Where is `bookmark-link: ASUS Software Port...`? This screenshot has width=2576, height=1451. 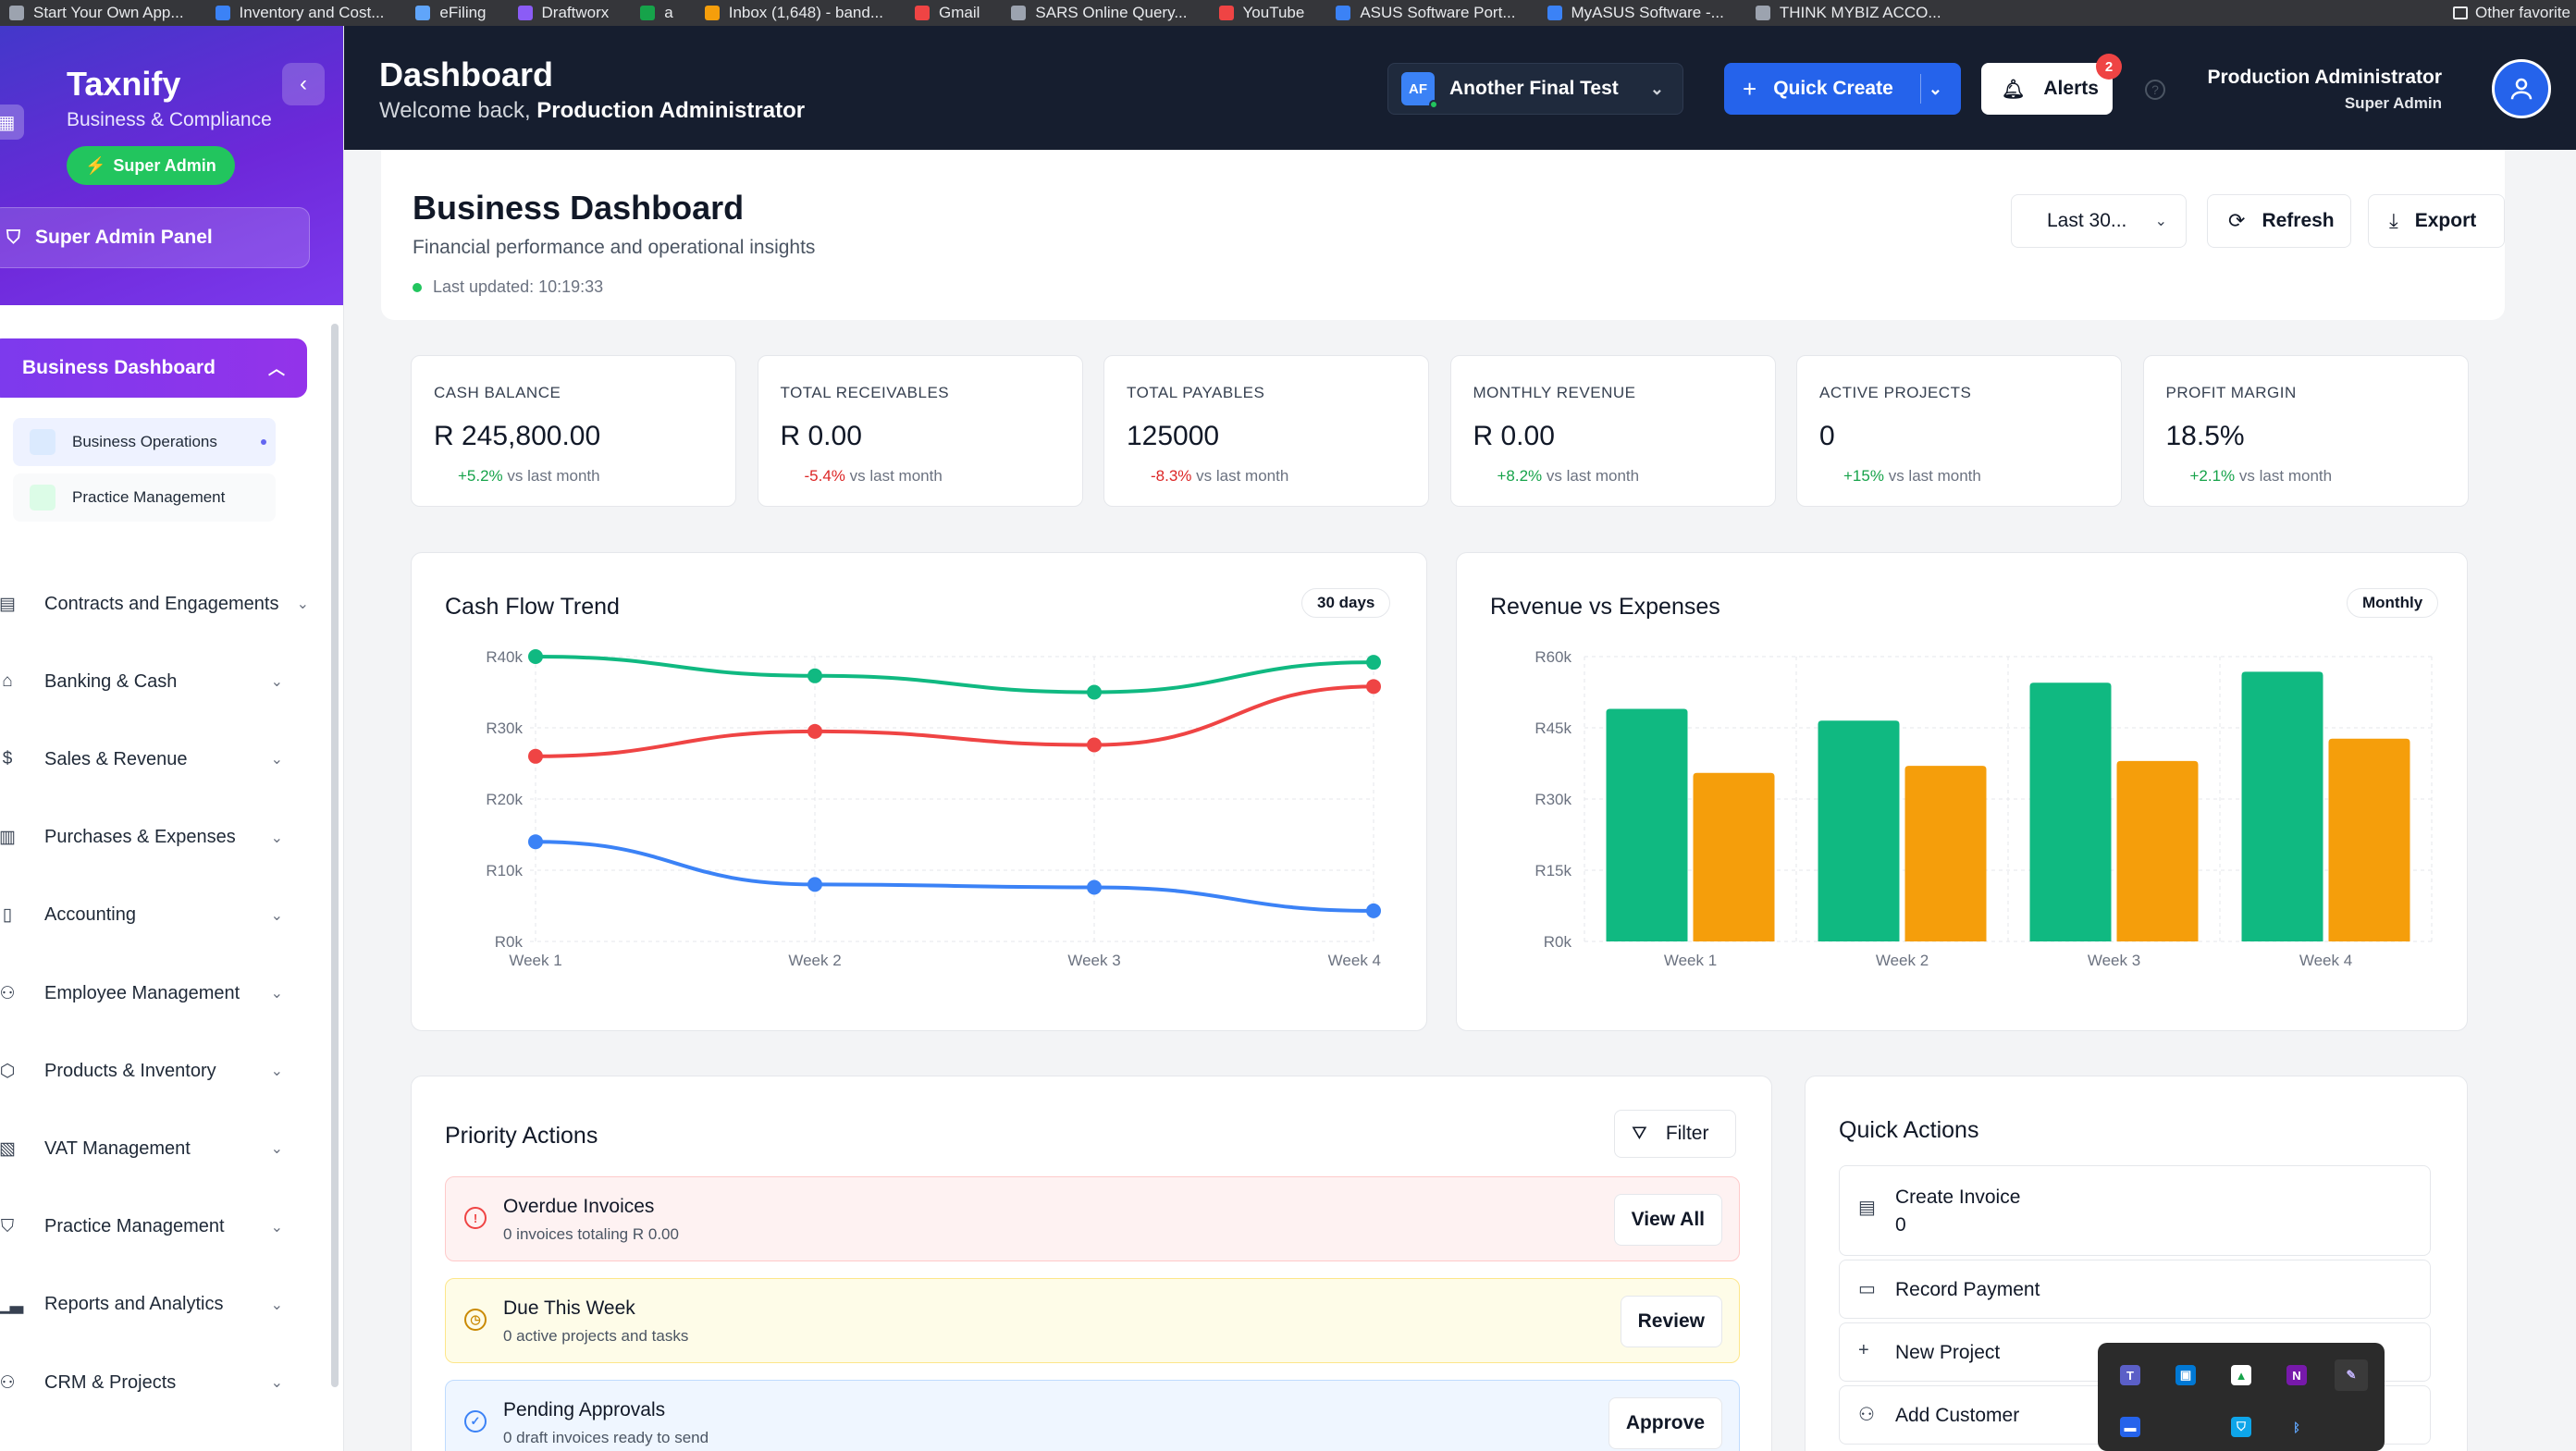 bookmark-link: ASUS Software Port... is located at coordinates (1426, 13).